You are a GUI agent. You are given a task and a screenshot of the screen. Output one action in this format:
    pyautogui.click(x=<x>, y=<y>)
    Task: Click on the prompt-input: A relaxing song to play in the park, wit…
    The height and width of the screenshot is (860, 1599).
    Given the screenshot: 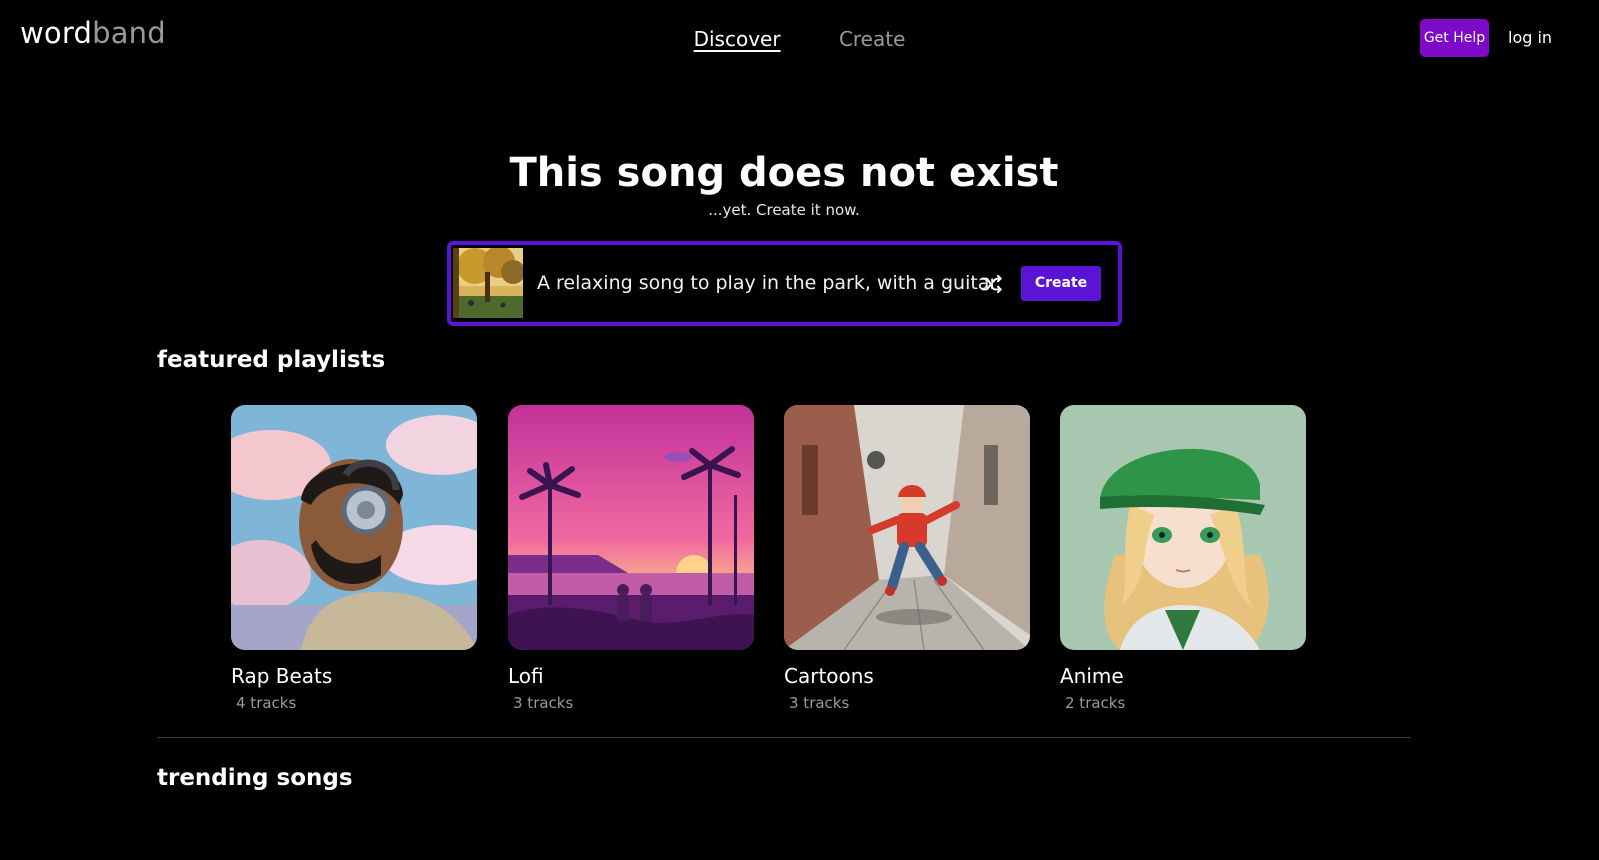 What is the action you would take?
    pyautogui.click(x=767, y=283)
    